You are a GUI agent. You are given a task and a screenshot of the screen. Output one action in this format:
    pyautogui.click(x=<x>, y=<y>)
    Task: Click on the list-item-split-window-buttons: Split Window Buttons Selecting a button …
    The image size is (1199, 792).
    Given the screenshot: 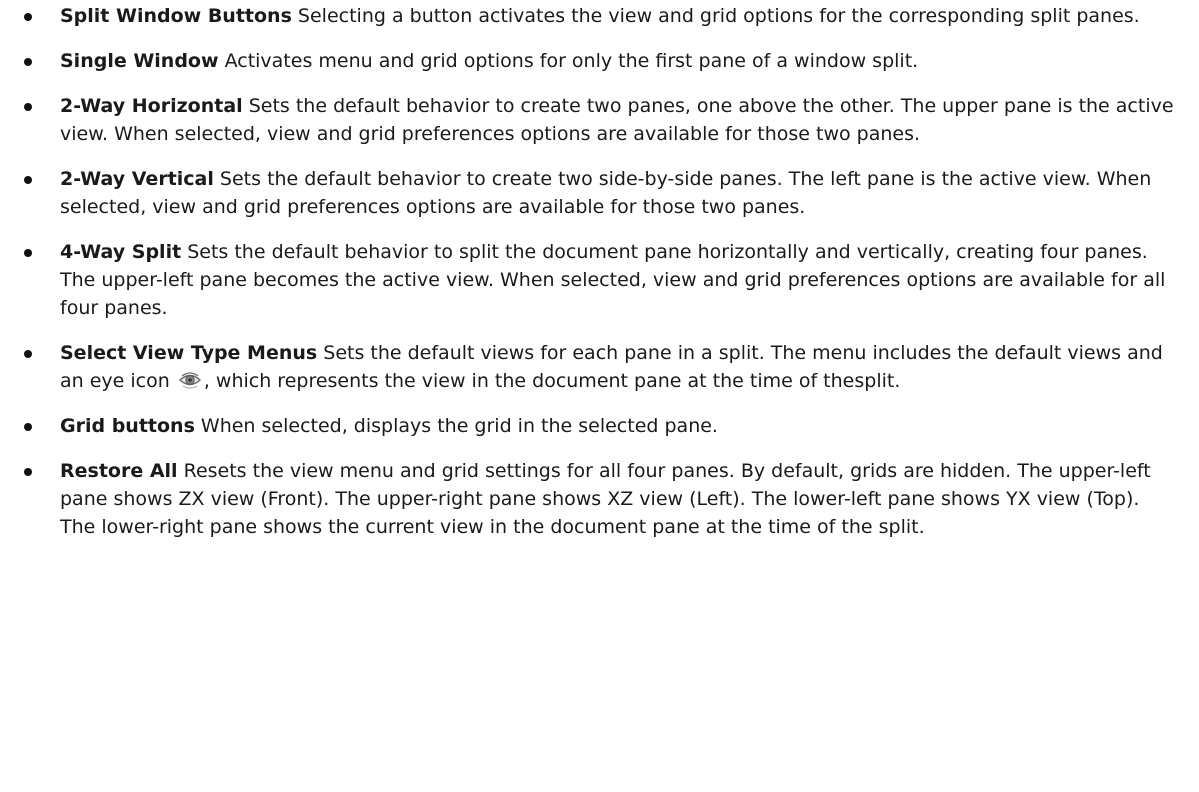 What is the action you would take?
    pyautogui.click(x=589, y=16)
    